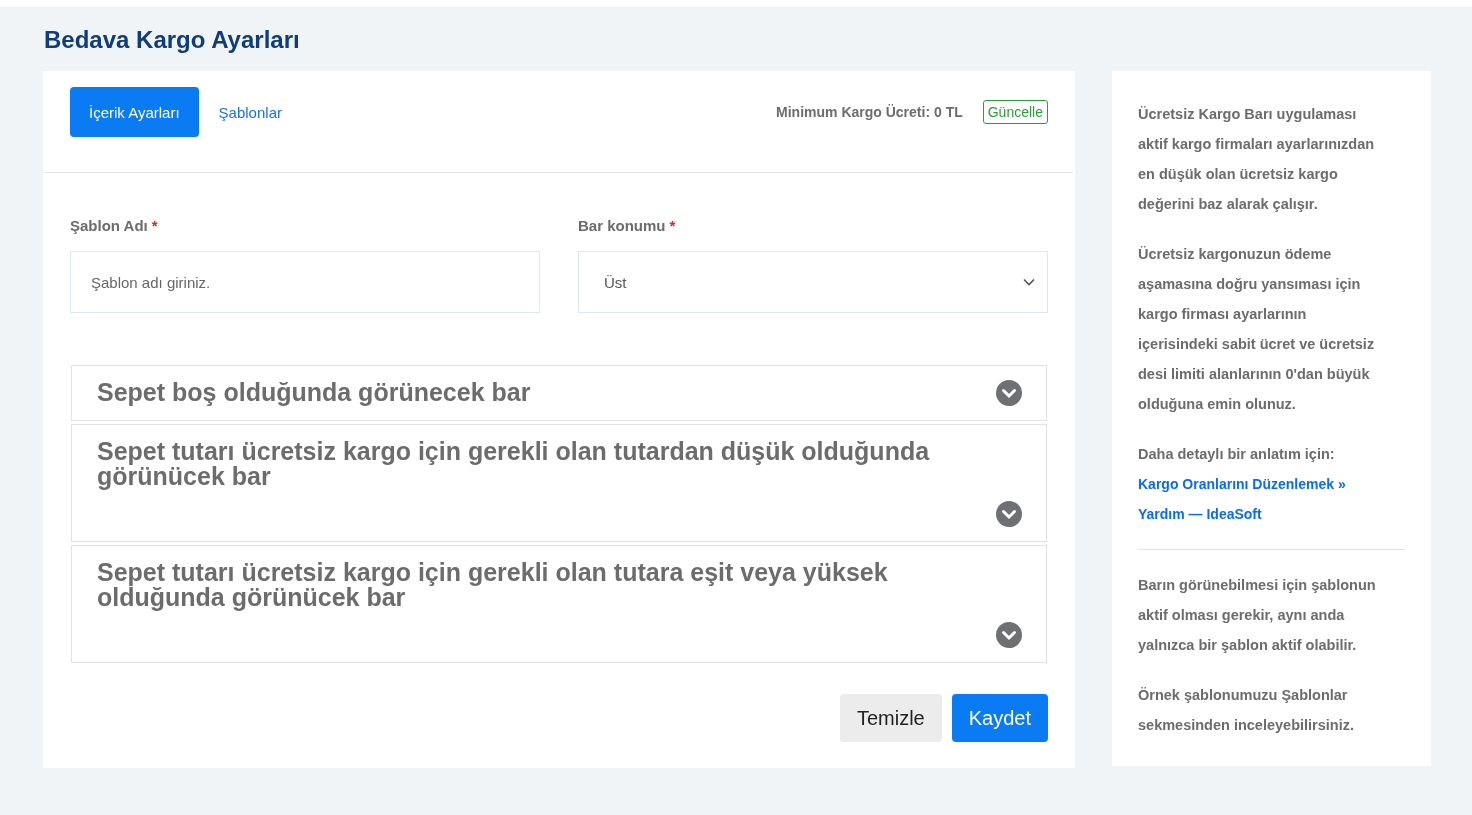 The image size is (1472, 815). I want to click on clear-button: Temizle, so click(890, 718).